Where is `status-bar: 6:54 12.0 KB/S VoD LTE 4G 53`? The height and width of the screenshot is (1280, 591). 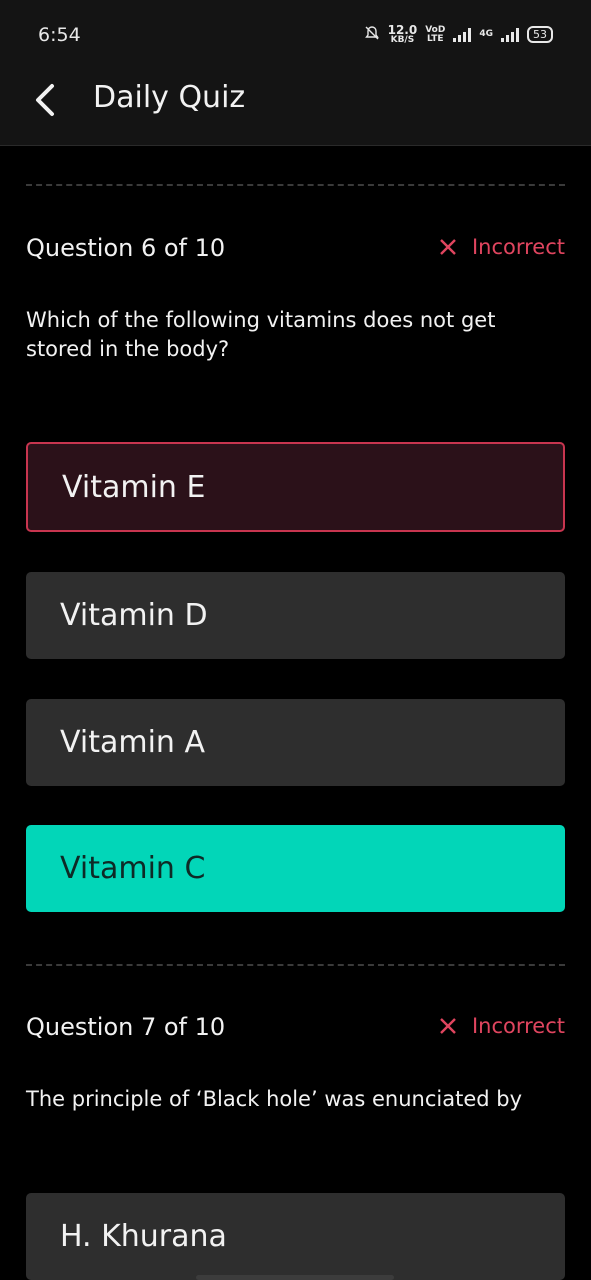
status-bar: 6:54 12.0 KB/S VoD LTE 4G 53 is located at coordinates (295, 36).